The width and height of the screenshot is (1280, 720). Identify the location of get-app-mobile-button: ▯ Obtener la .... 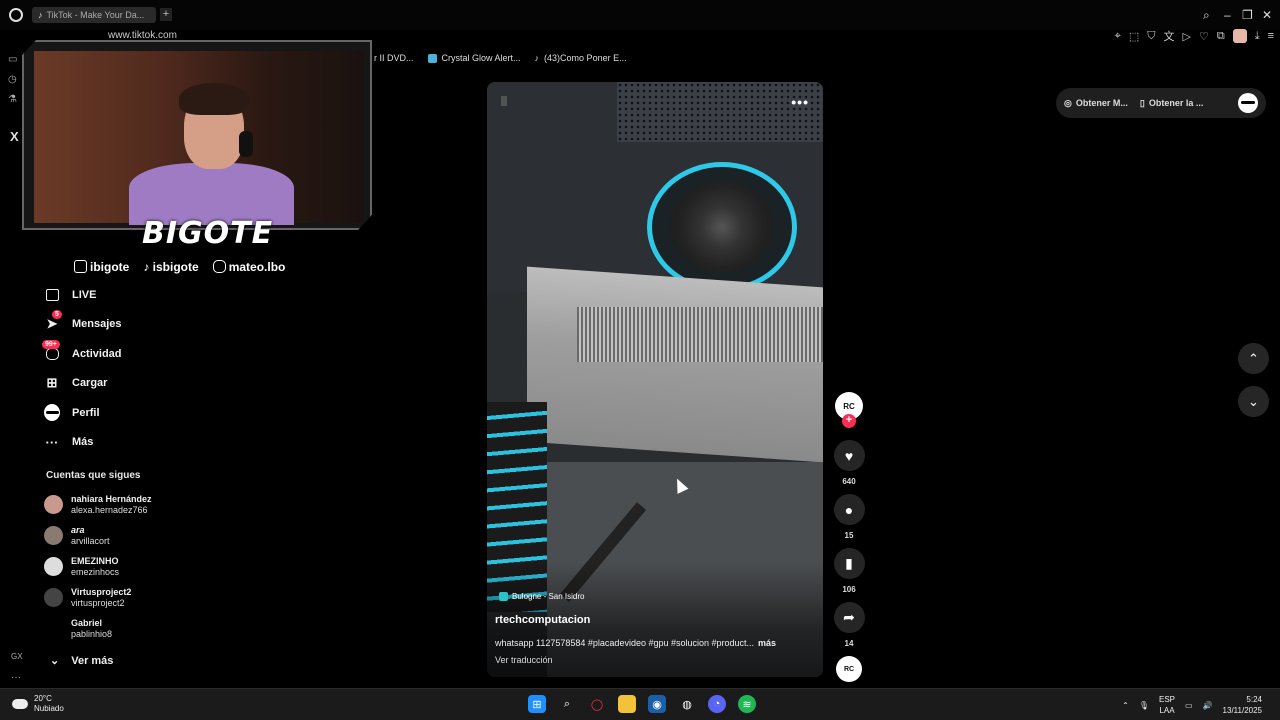
(1171, 103).